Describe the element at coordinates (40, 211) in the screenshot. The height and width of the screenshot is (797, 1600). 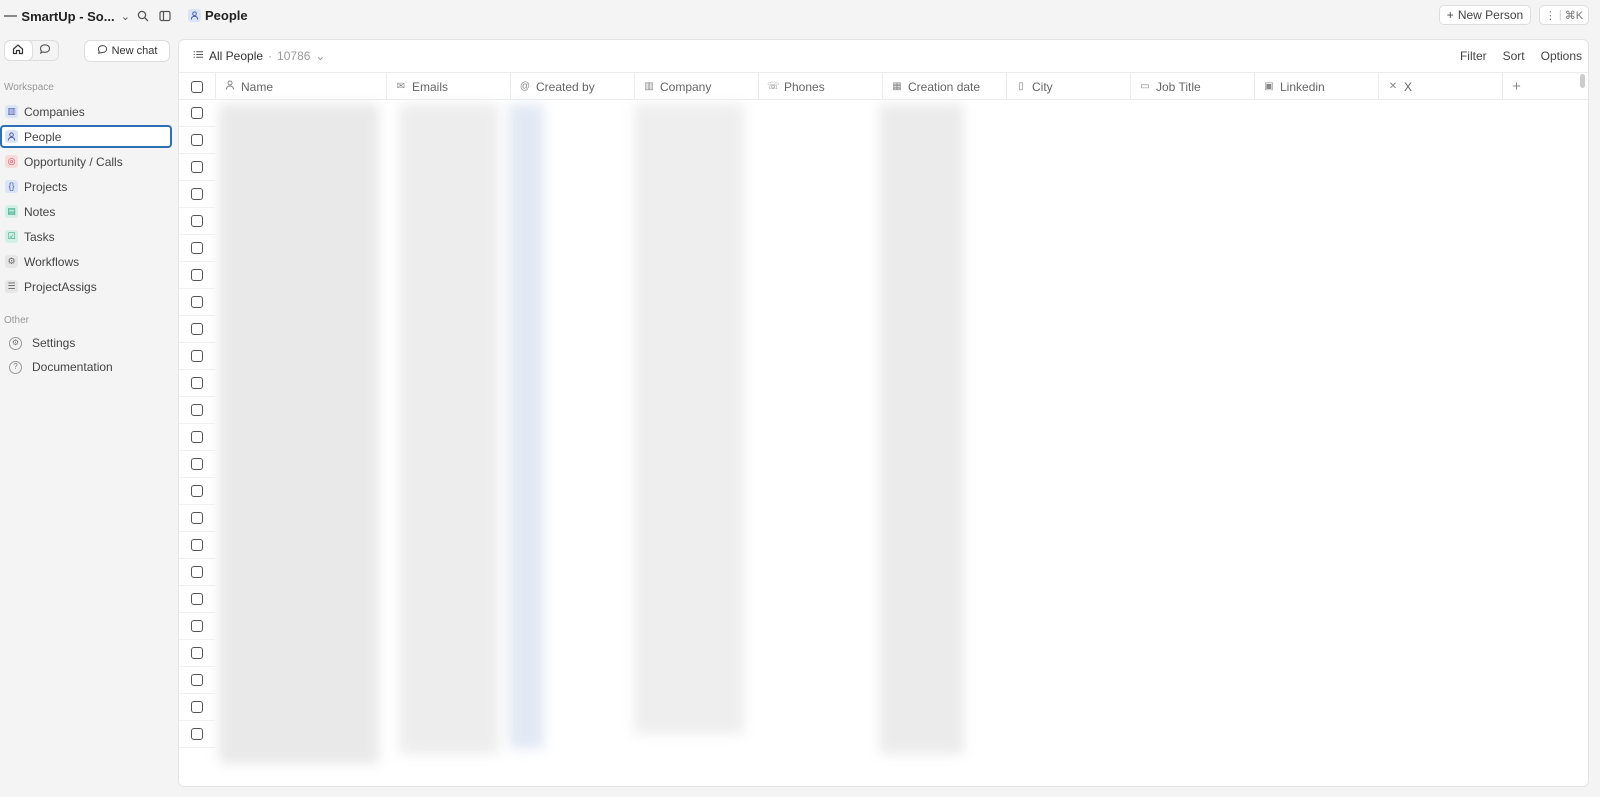
I see `sidebar-item-label: Notes` at that location.